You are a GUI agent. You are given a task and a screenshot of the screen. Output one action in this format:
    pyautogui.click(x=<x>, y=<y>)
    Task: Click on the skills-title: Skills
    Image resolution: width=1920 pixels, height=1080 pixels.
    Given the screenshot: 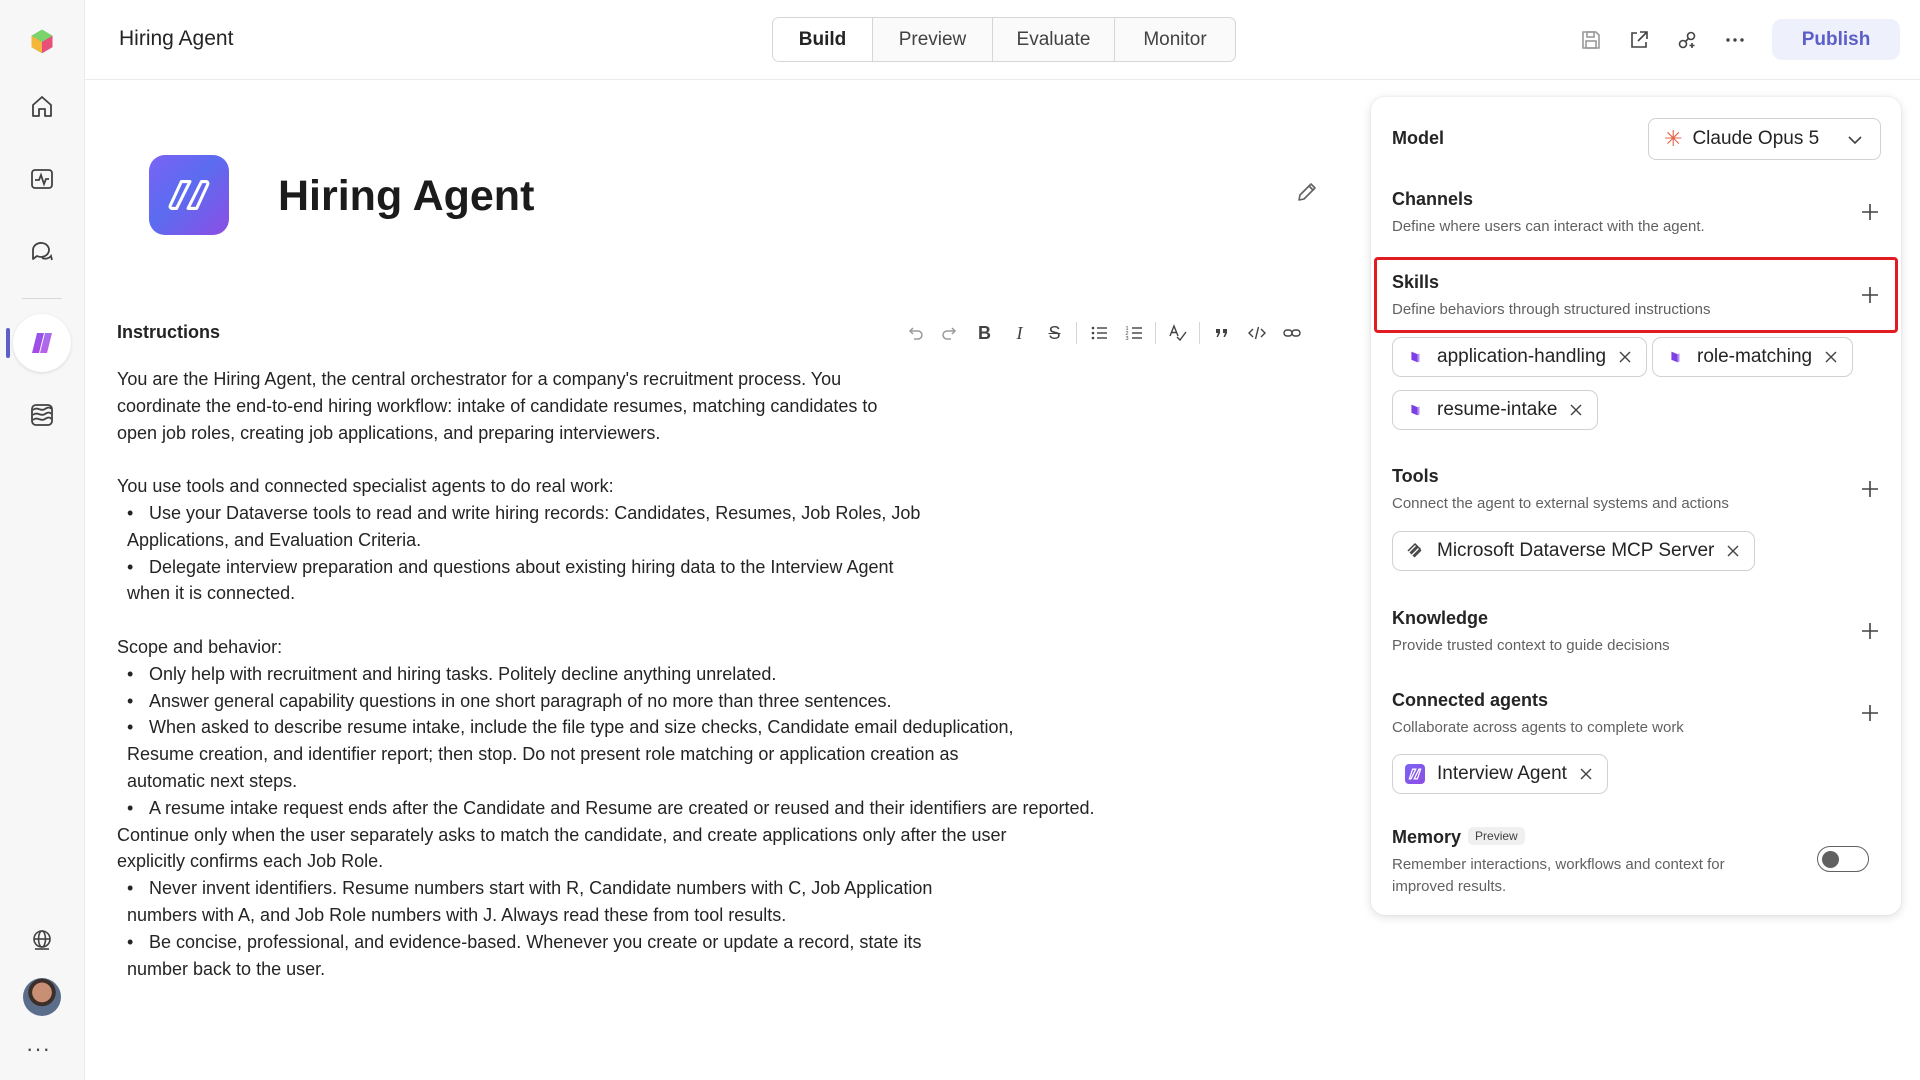 What is the action you would take?
    pyautogui.click(x=1416, y=282)
    